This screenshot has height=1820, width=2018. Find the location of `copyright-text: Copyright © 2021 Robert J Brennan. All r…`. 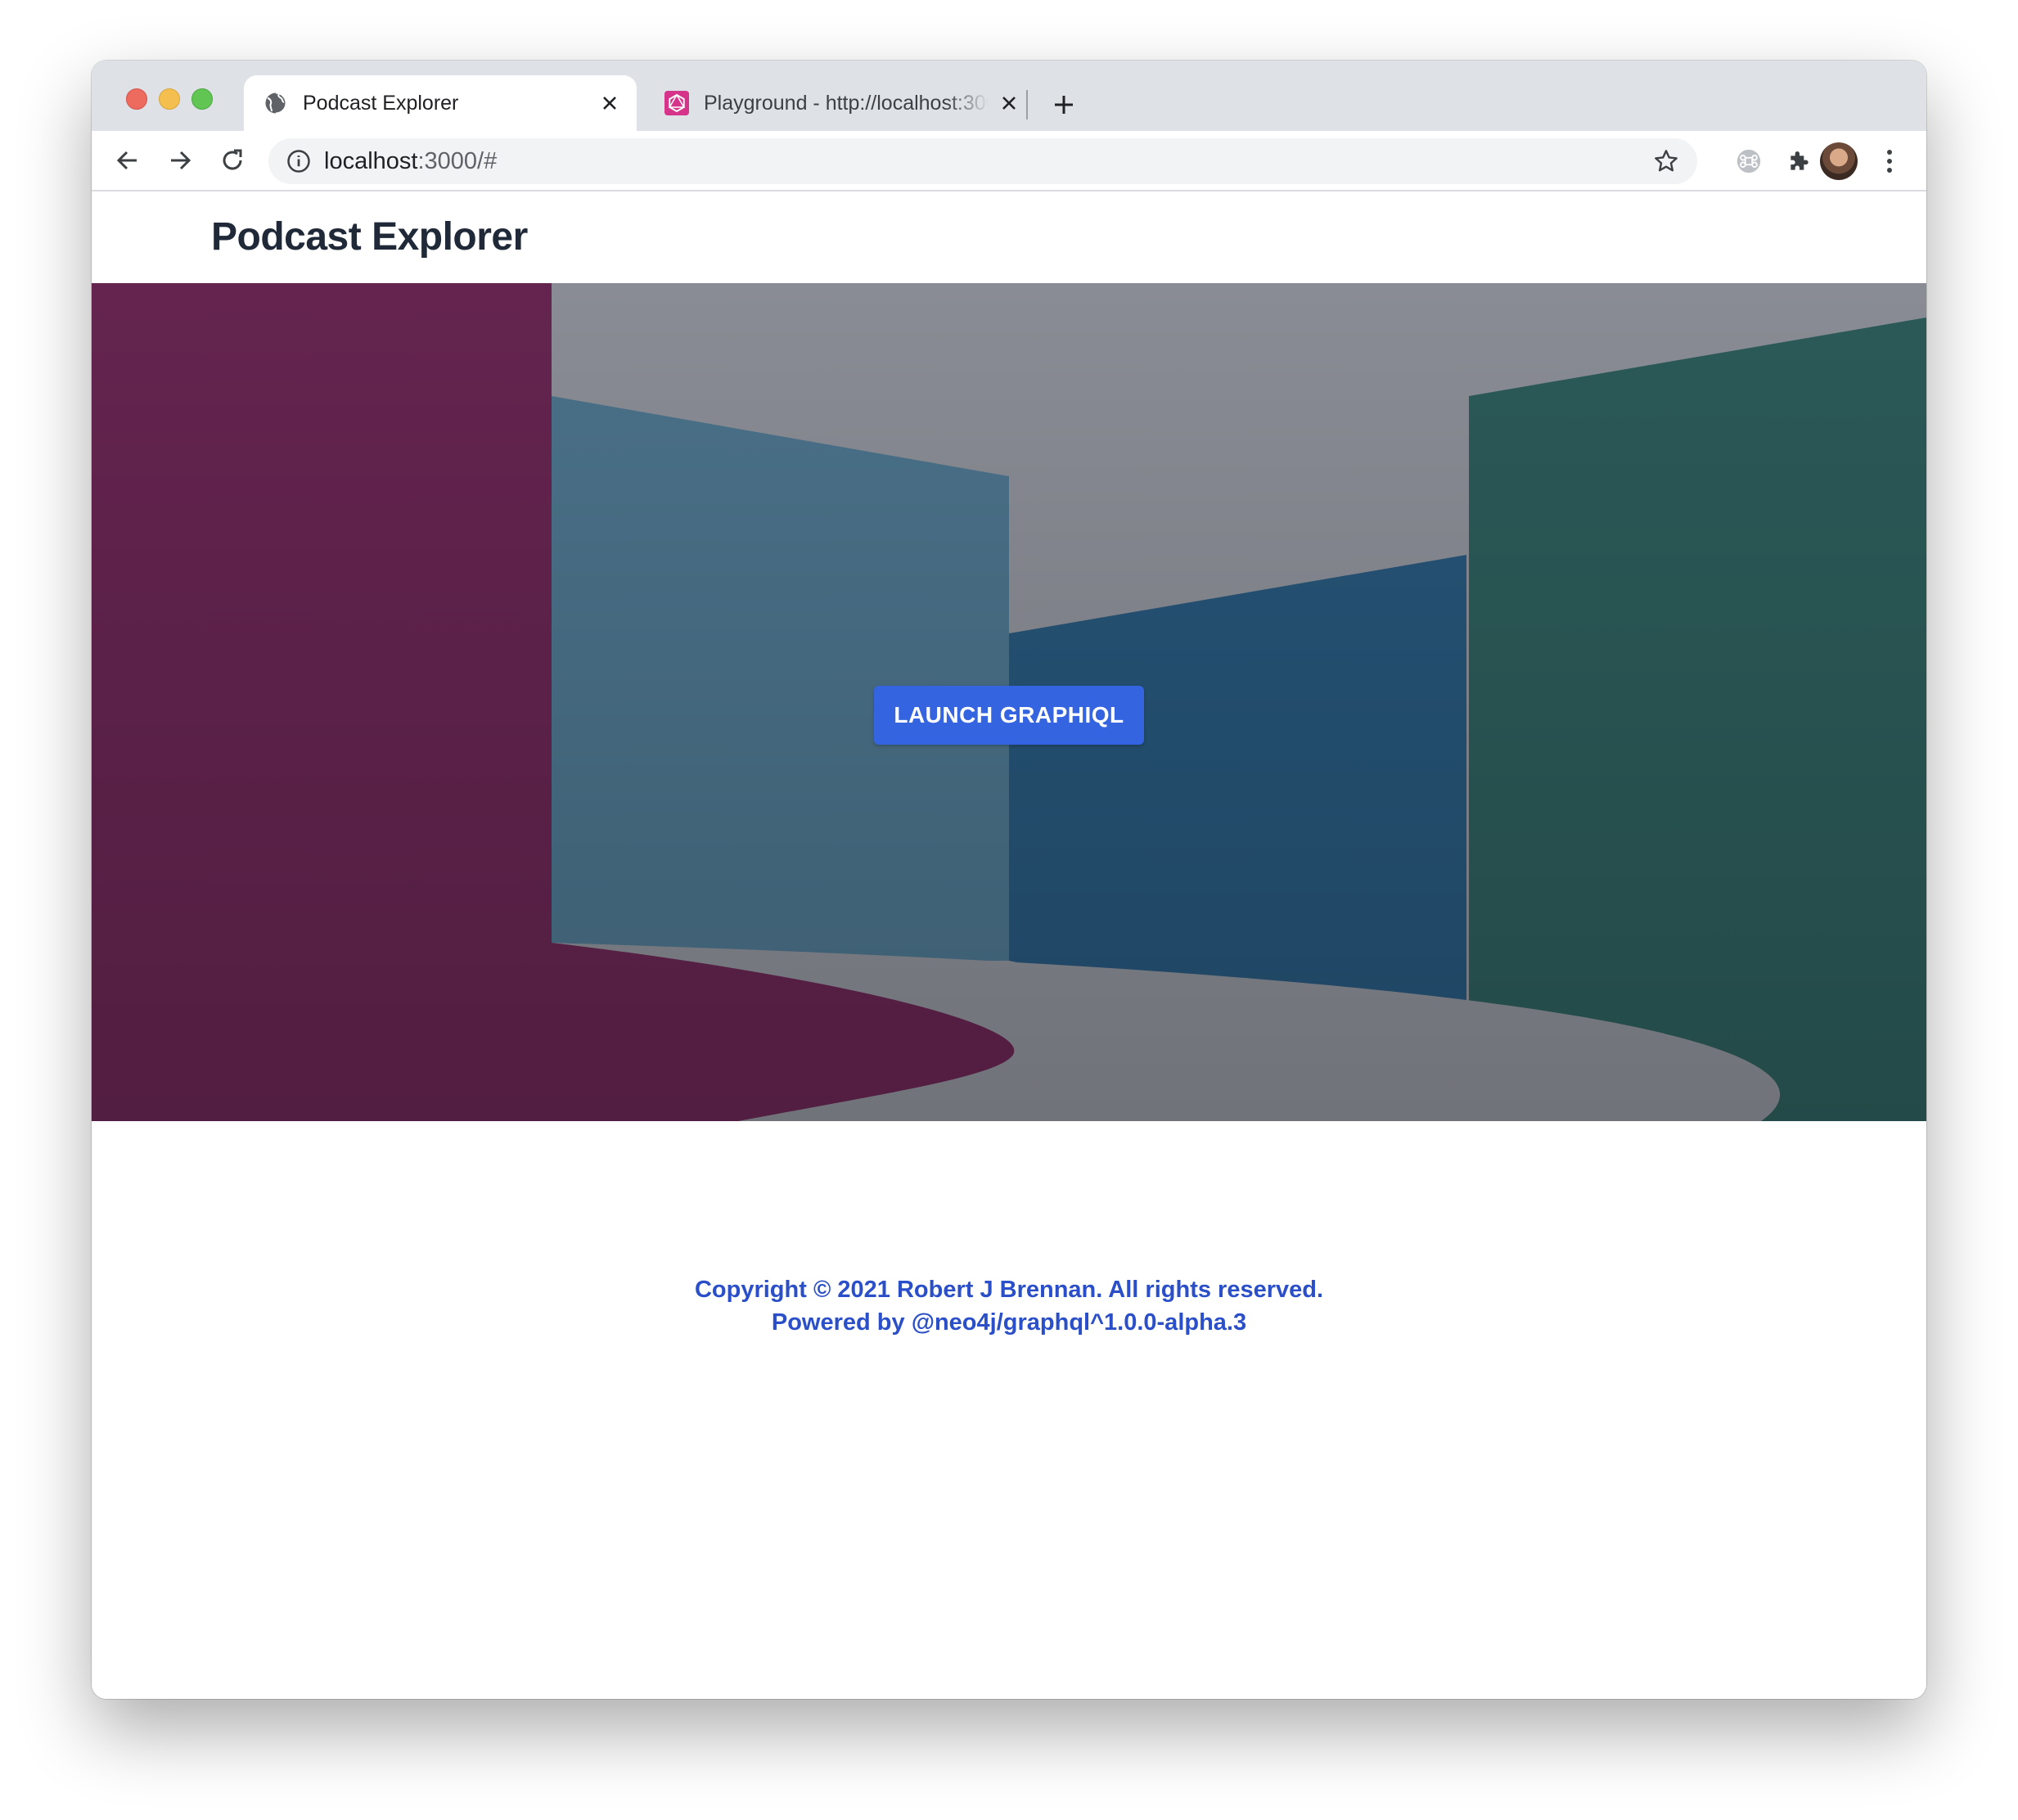

copyright-text: Copyright © 2021 Robert J Brennan. All r… is located at coordinates (1009, 1290).